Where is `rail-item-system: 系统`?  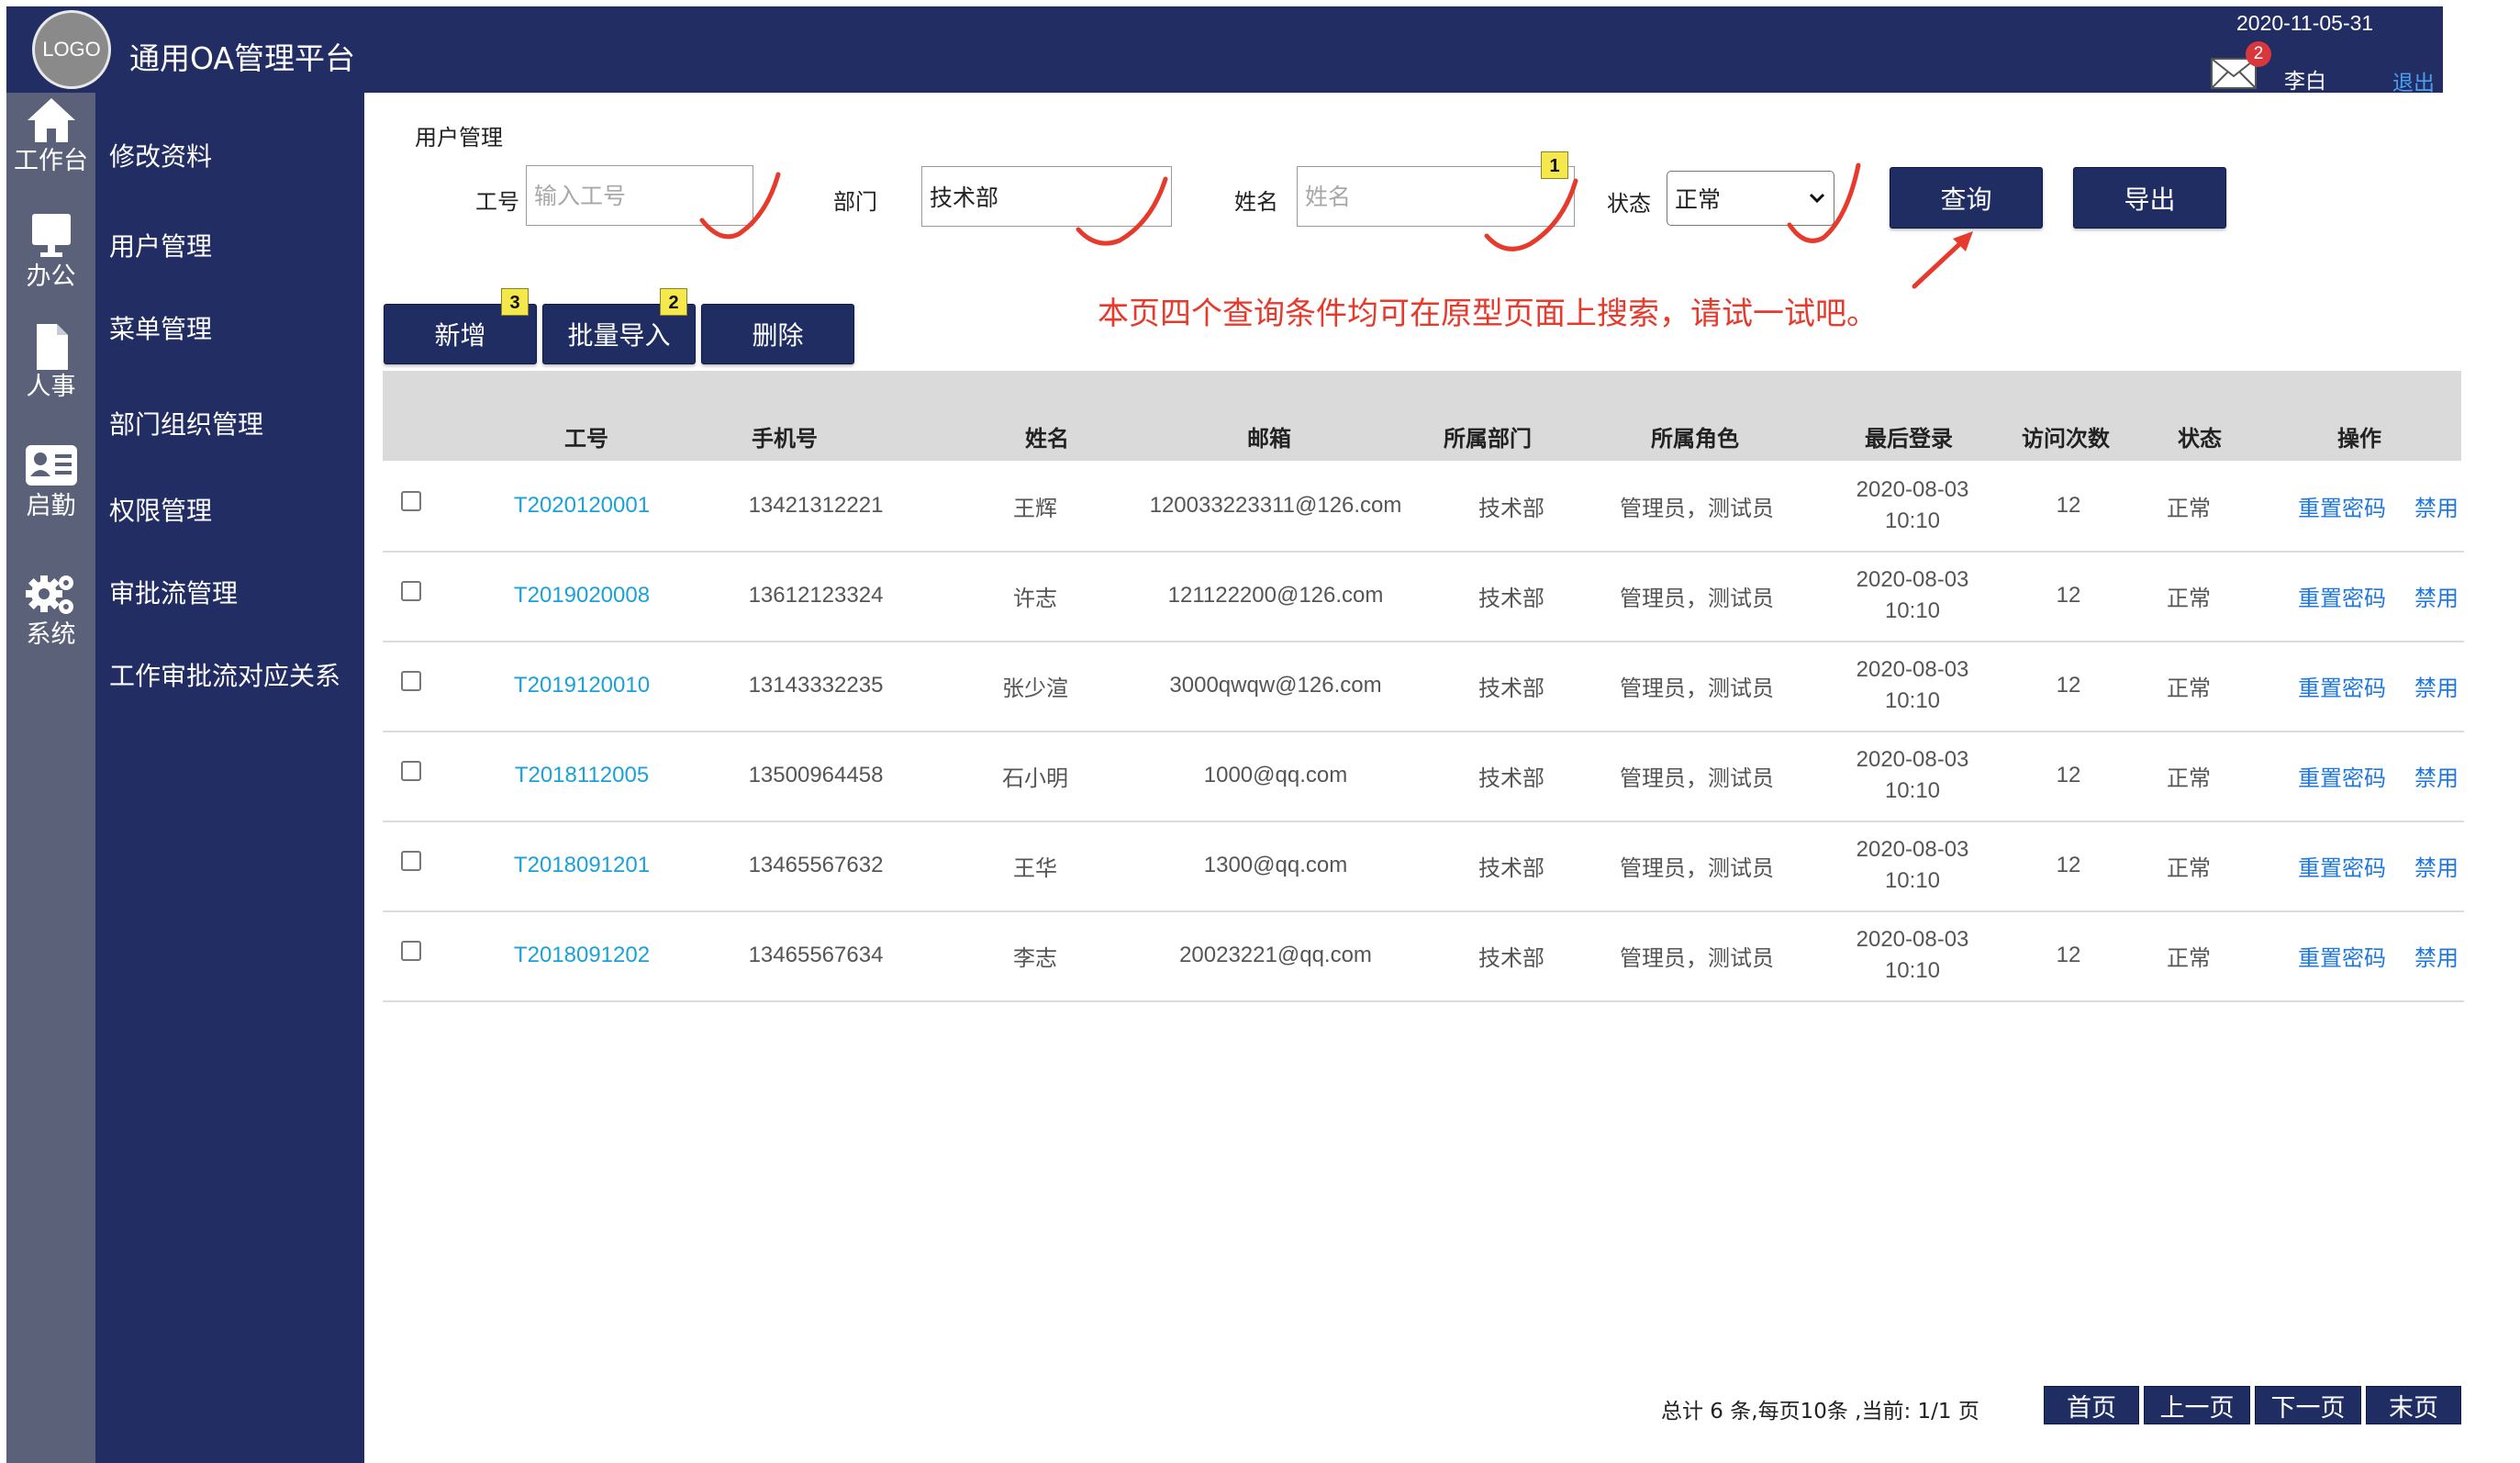
rail-item-system: 系统 is located at coordinates (50, 609).